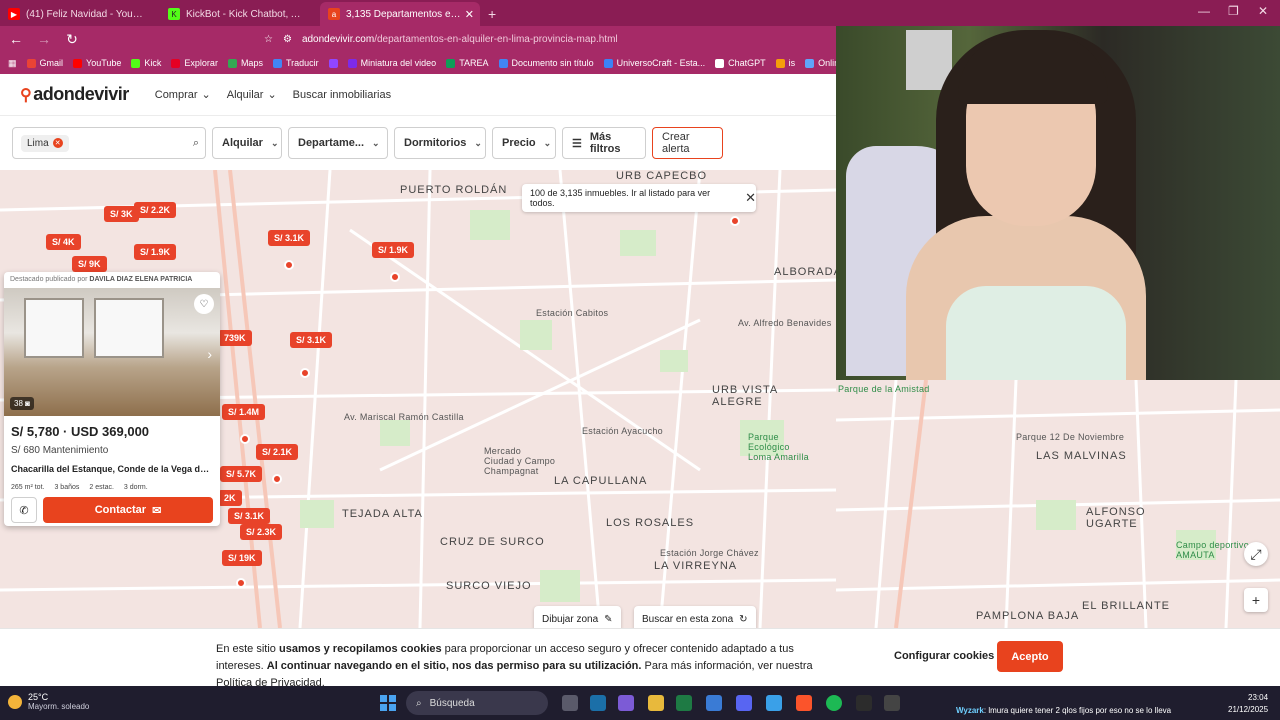  What do you see at coordinates (204, 304) in the screenshot?
I see `favorite-heart-icon: ♡` at bounding box center [204, 304].